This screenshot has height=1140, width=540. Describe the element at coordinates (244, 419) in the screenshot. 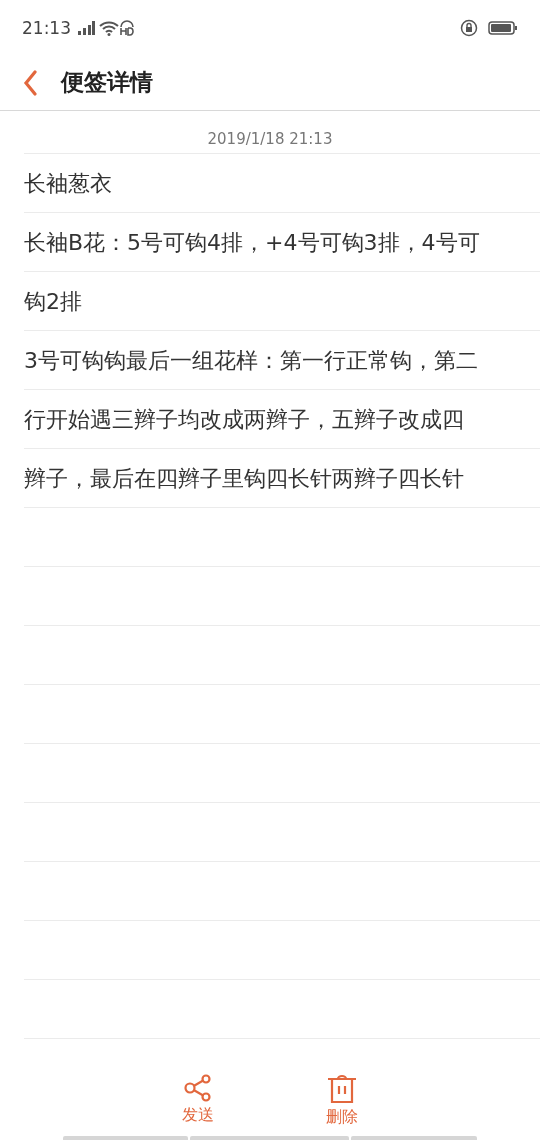

I see `note-text-line: 行开始遇三辫子均改成两辫子，五辫子改成四` at that location.